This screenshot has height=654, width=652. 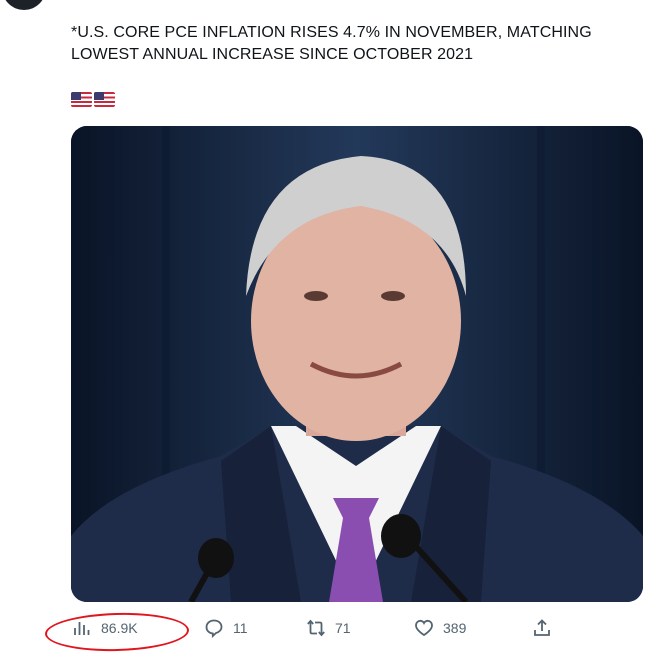 I want to click on tweet-action-bar: 86.9K 11 71 389, so click(x=326, y=628).